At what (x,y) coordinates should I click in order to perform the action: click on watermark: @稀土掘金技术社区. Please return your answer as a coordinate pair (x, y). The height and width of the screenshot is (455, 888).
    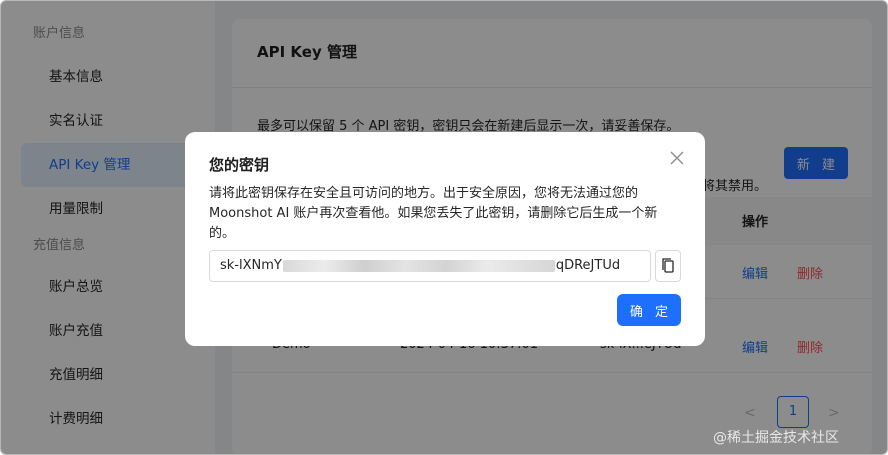
    Looking at the image, I should click on (776, 438).